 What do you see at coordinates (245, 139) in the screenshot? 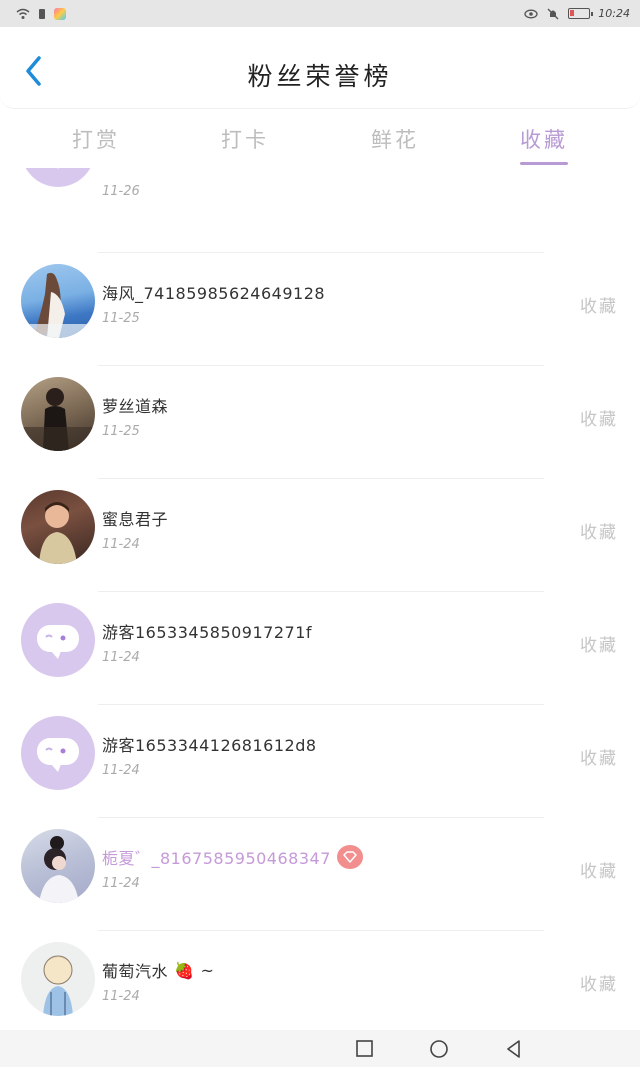
I see `tab-checkin: 打卡` at bounding box center [245, 139].